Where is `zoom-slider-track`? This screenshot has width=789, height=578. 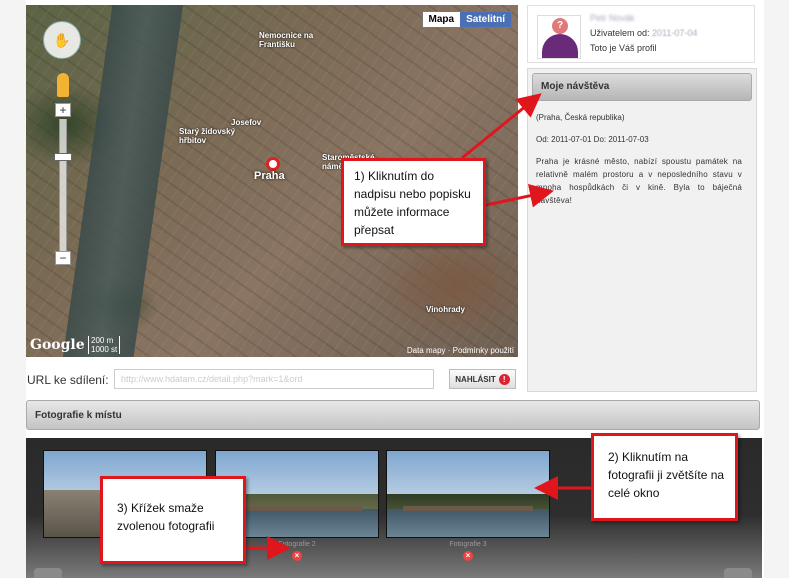
zoom-slider-track is located at coordinates (63, 185).